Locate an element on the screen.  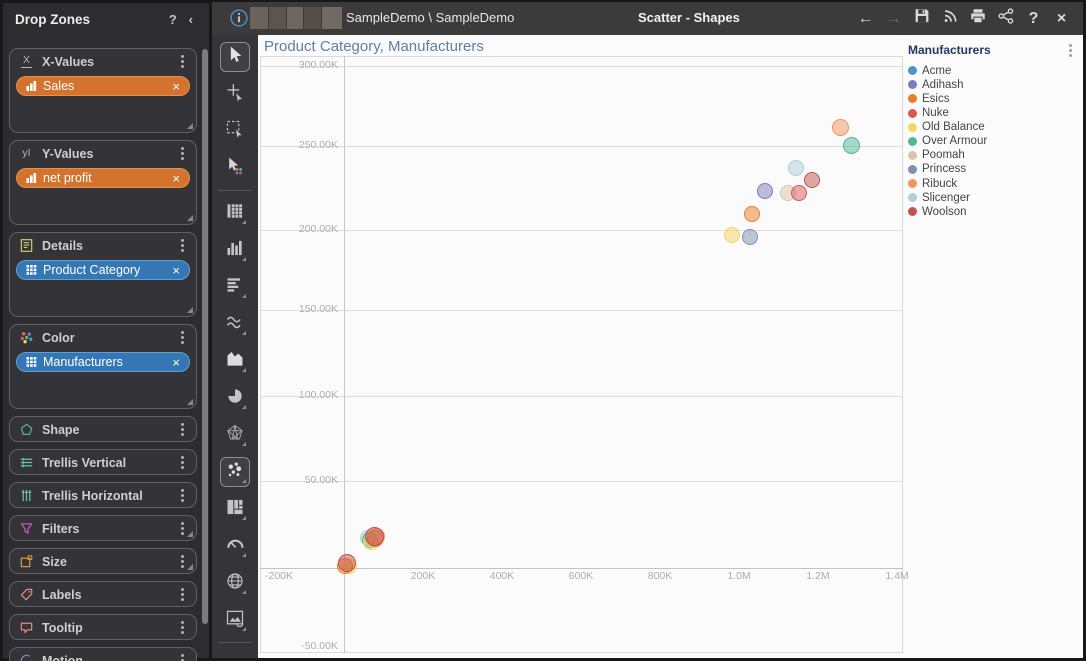
legend-item-old-balance: Old Balance is located at coordinates (994, 127).